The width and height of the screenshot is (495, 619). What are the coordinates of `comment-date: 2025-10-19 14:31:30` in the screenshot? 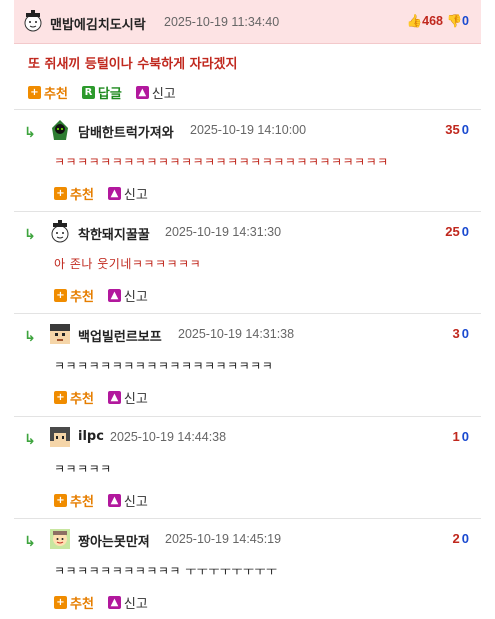 It's located at (223, 232).